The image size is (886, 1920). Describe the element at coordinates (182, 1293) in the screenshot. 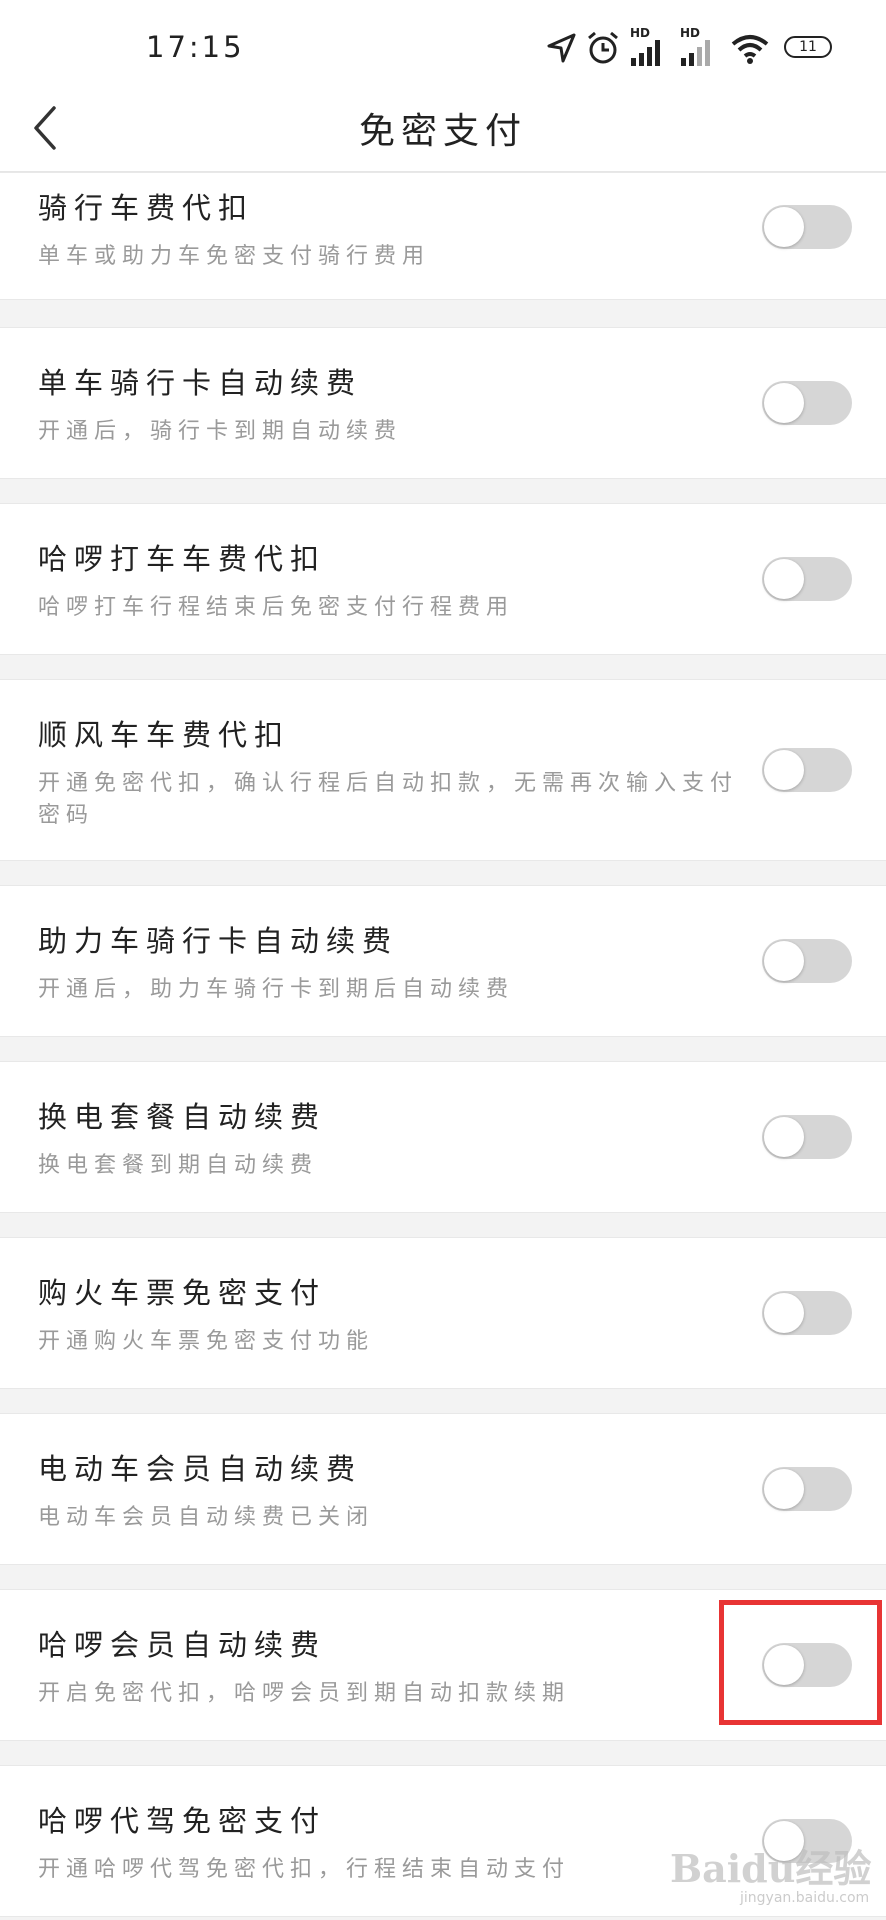

I see `item-title: 购火车票免密支付` at that location.